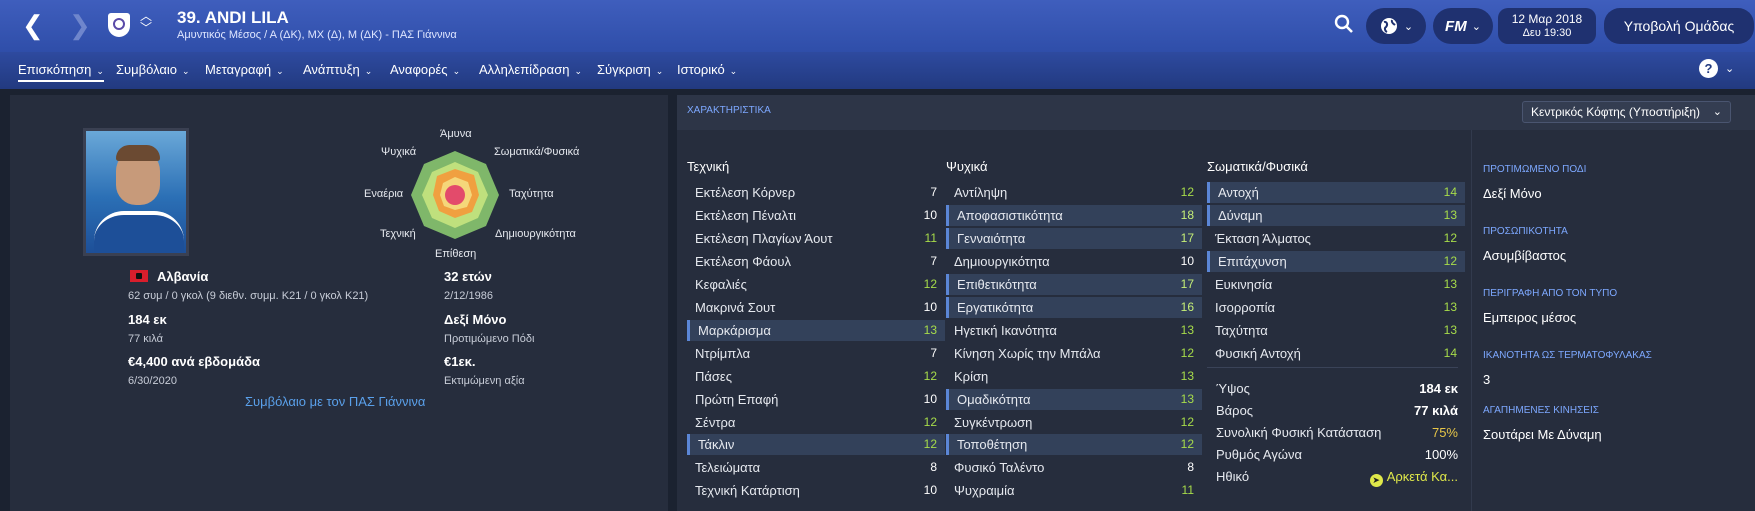  Describe the element at coordinates (1074, 353) in the screenshot. I see `attribute-row: Κίνηση Χωρίς την Μπάλα 12` at that location.